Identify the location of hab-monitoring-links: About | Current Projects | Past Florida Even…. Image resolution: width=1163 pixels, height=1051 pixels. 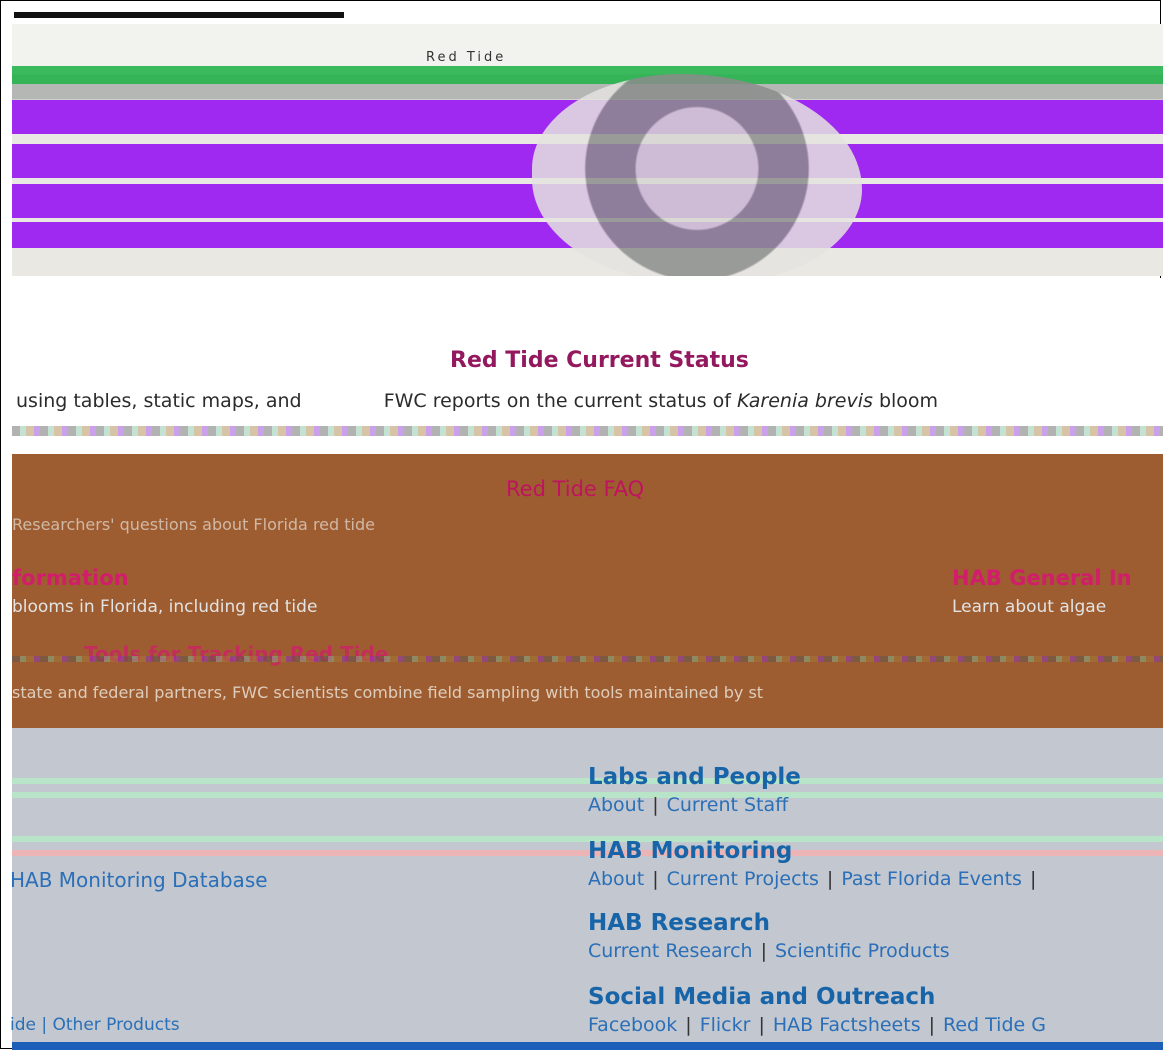
(816, 879).